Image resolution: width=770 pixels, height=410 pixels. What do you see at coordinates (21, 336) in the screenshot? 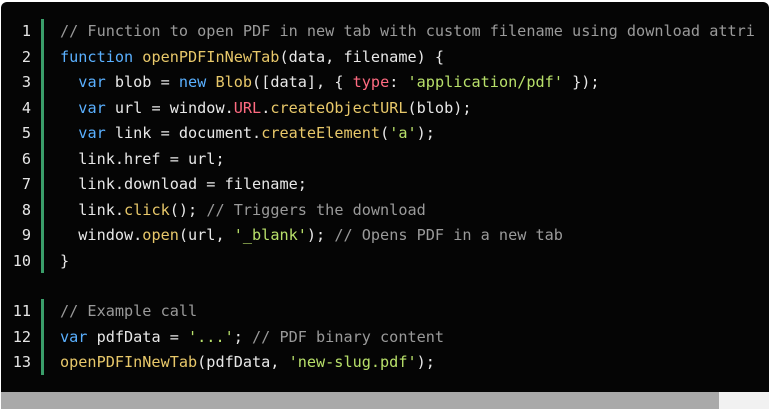
I see `line-number: 12` at bounding box center [21, 336].